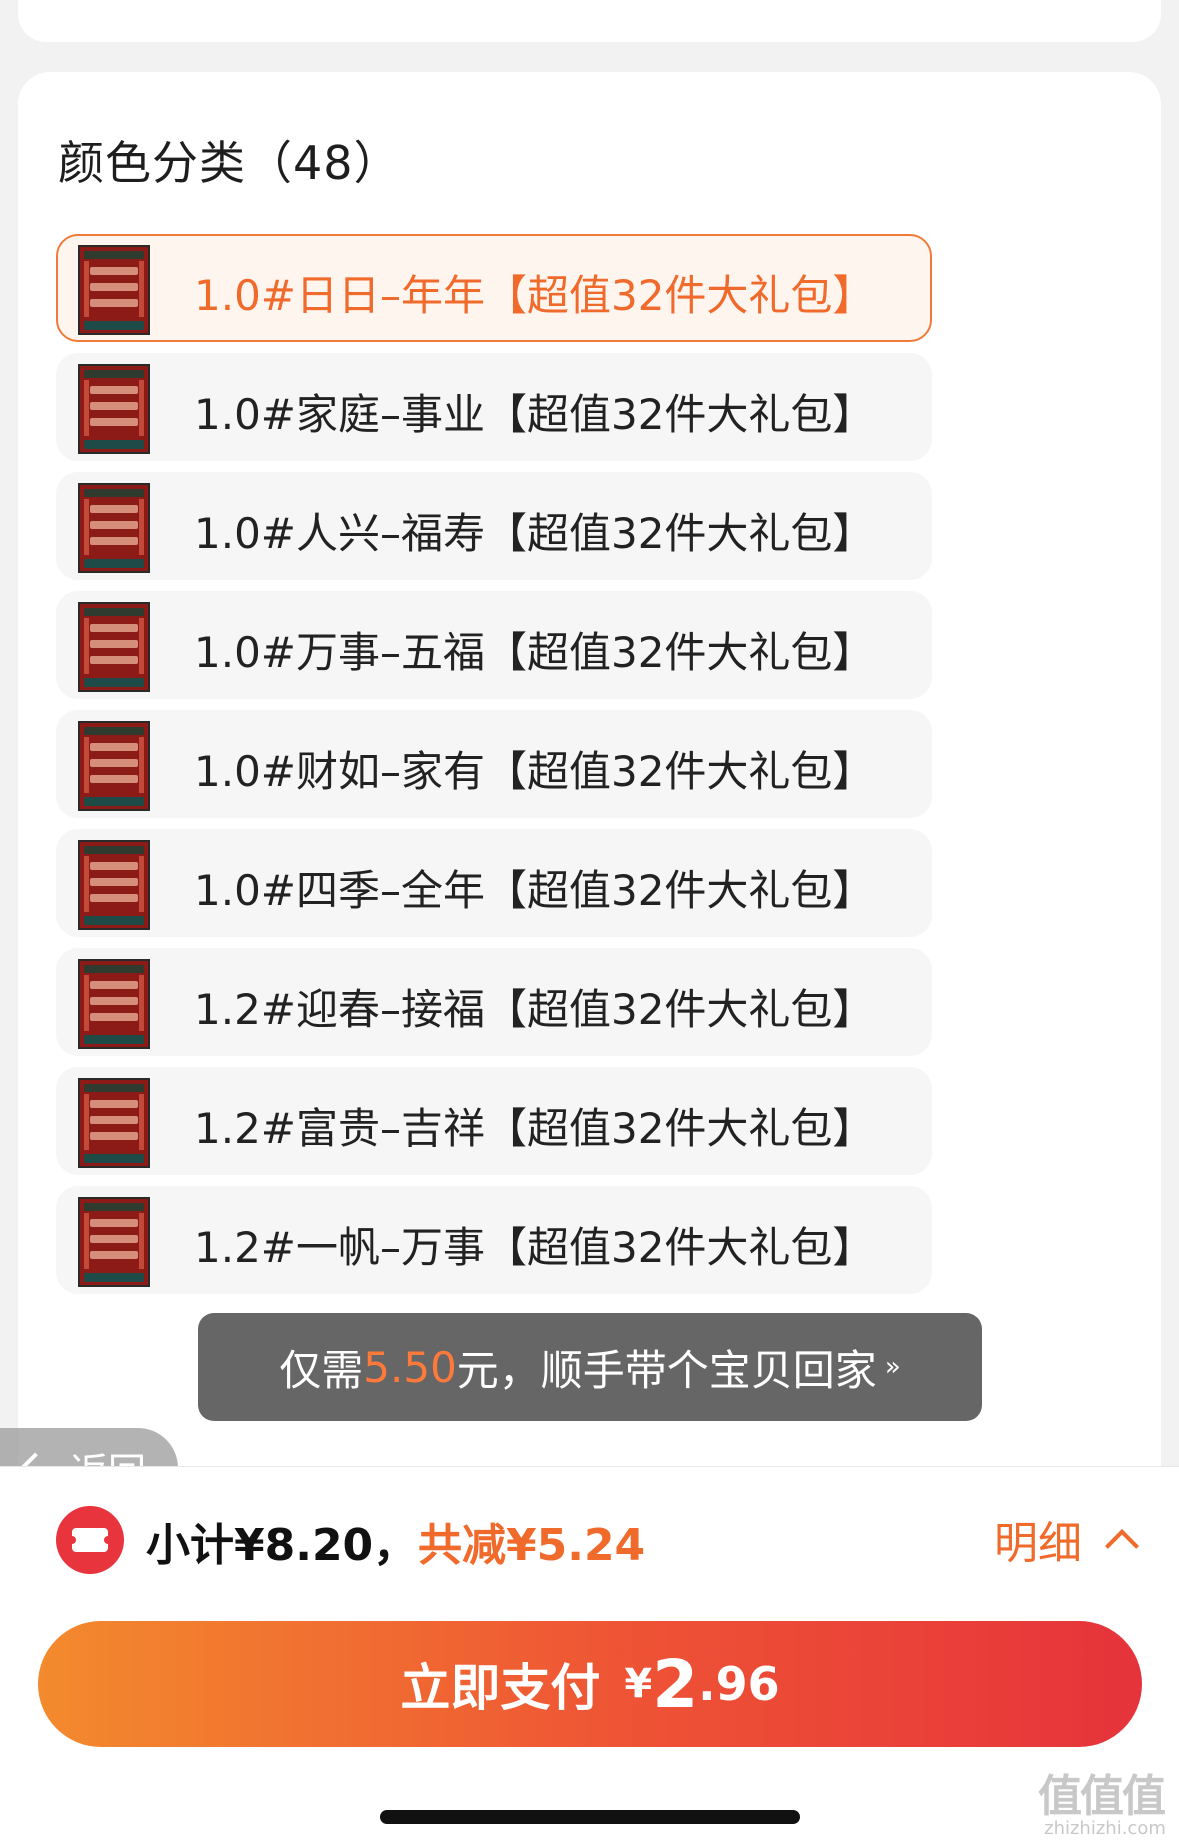 Image resolution: width=1179 pixels, height=1847 pixels. I want to click on sku-option: 1.2#一帆–万事【超值32件大礼包】, so click(494, 1240).